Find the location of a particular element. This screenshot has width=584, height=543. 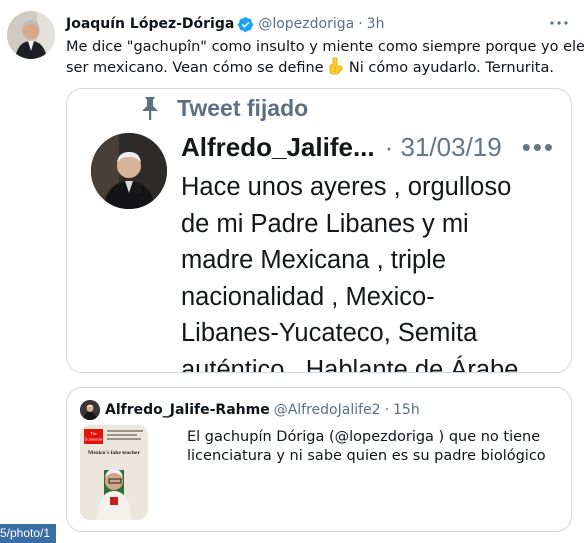

quote-author-handle: @AlfredoJalife2 is located at coordinates (327, 410).